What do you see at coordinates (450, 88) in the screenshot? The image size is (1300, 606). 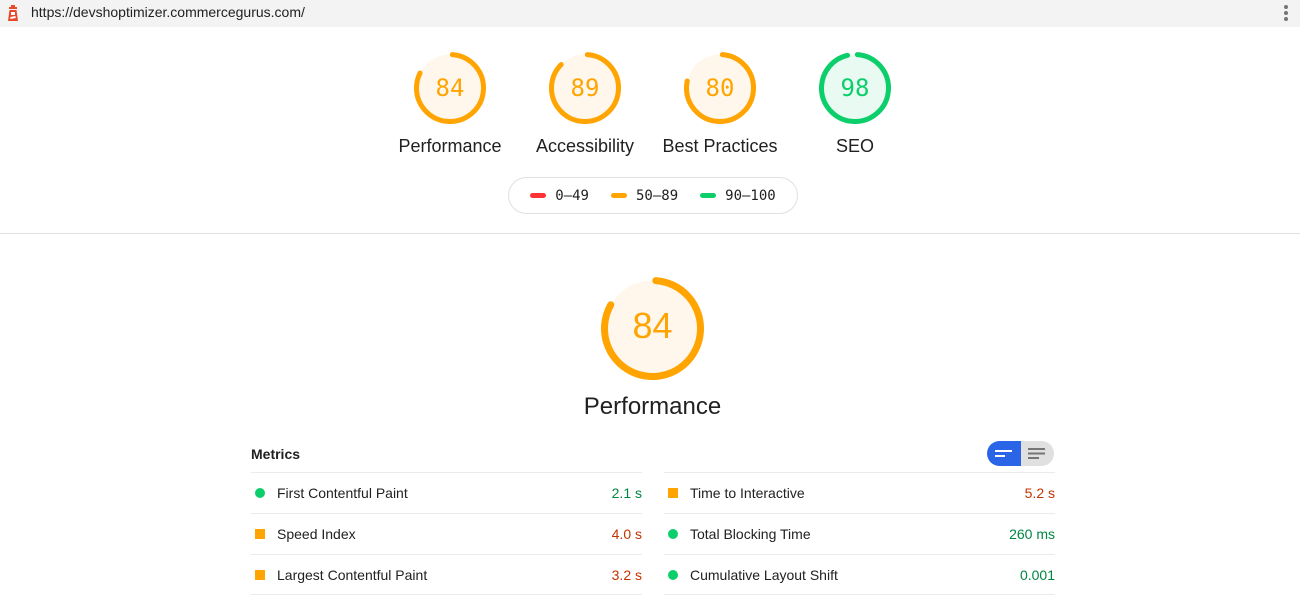 I see `category-performance-score: 84` at bounding box center [450, 88].